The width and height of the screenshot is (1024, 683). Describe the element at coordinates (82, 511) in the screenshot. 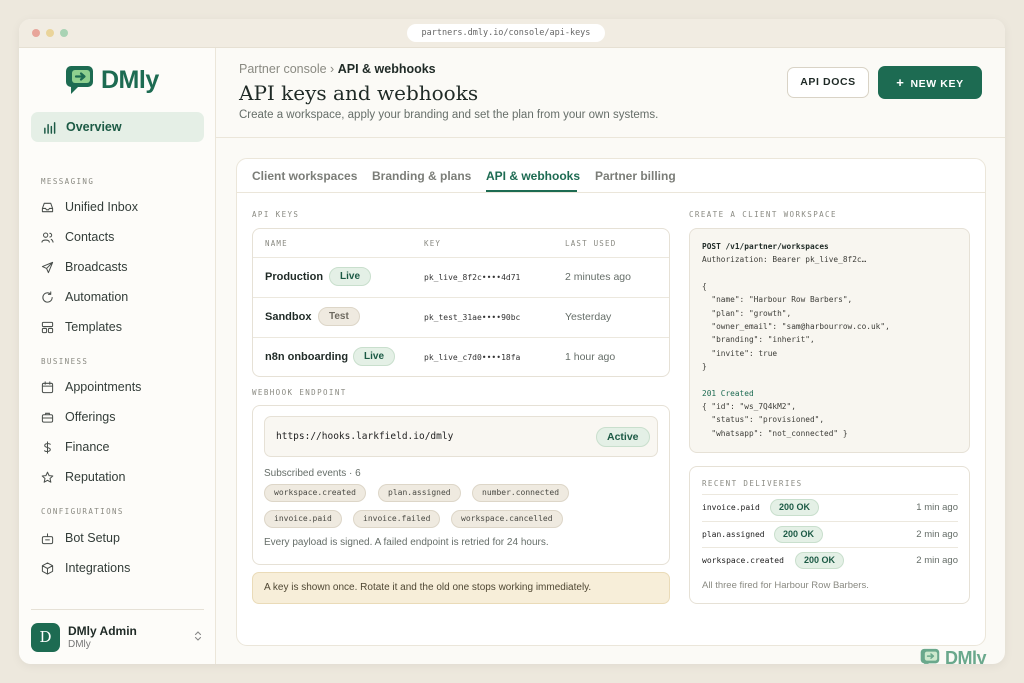

I see `nav-section-configurations: CONFIGURATIONS` at that location.